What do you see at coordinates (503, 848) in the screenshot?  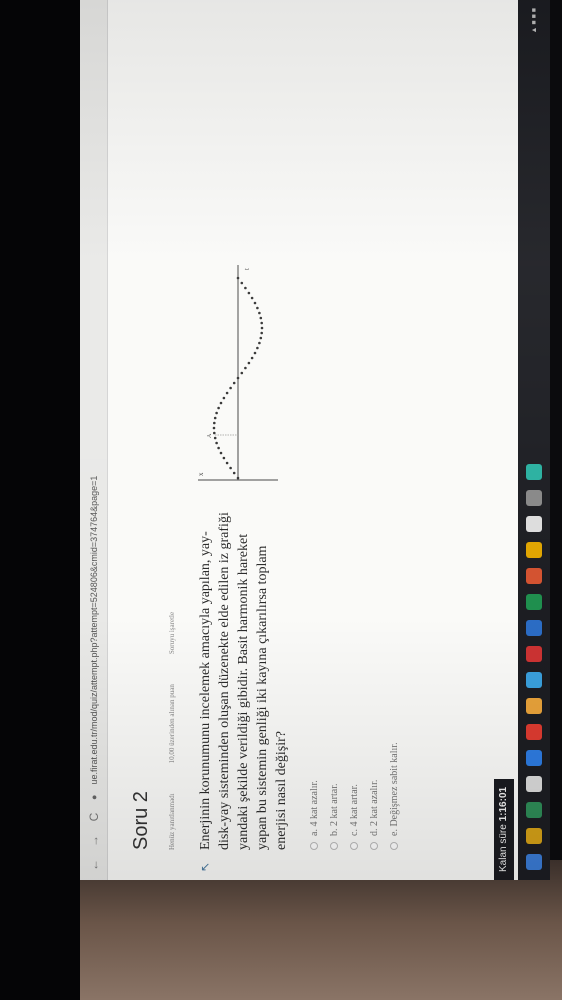 I see `timer-label: Kalan süre` at bounding box center [503, 848].